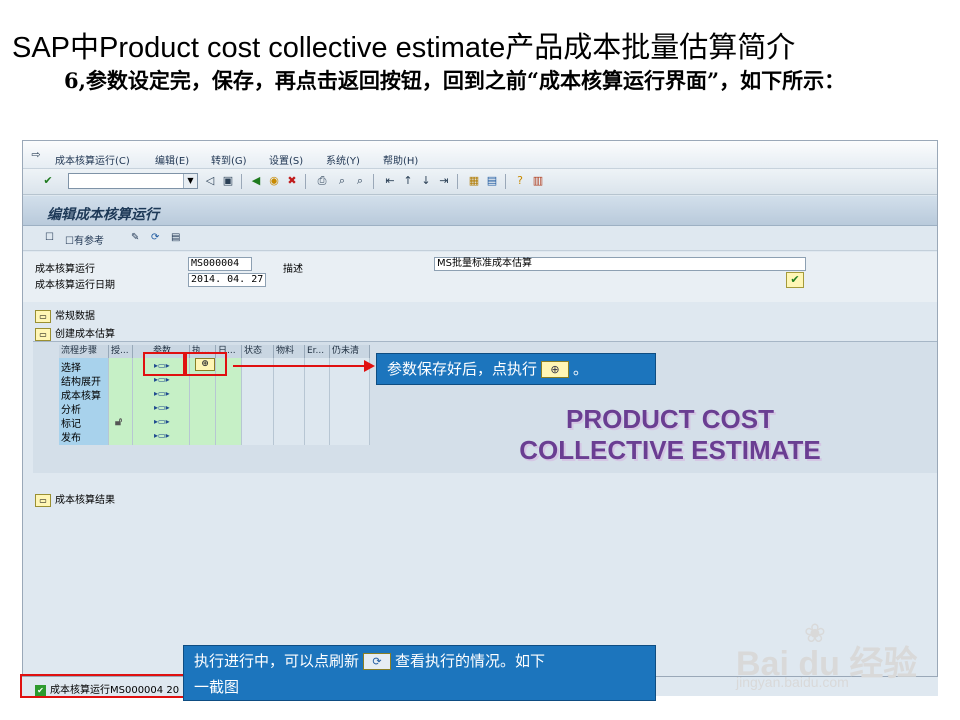  I want to click on confirm-icon: ✔, so click(795, 280).